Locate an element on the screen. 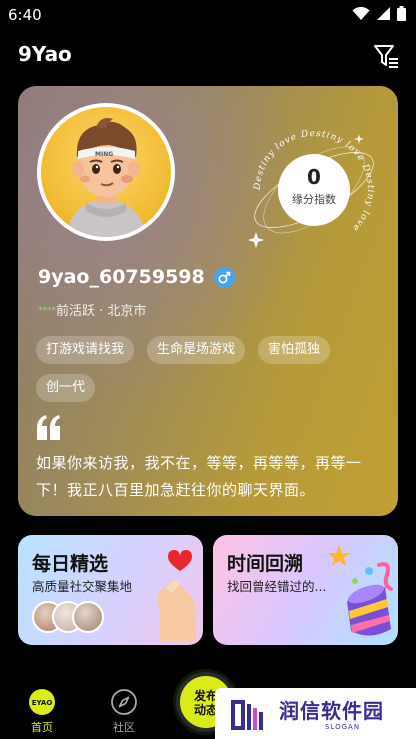 The width and height of the screenshot is (416, 739). mini-avatar-stack is located at coordinates (72, 618).